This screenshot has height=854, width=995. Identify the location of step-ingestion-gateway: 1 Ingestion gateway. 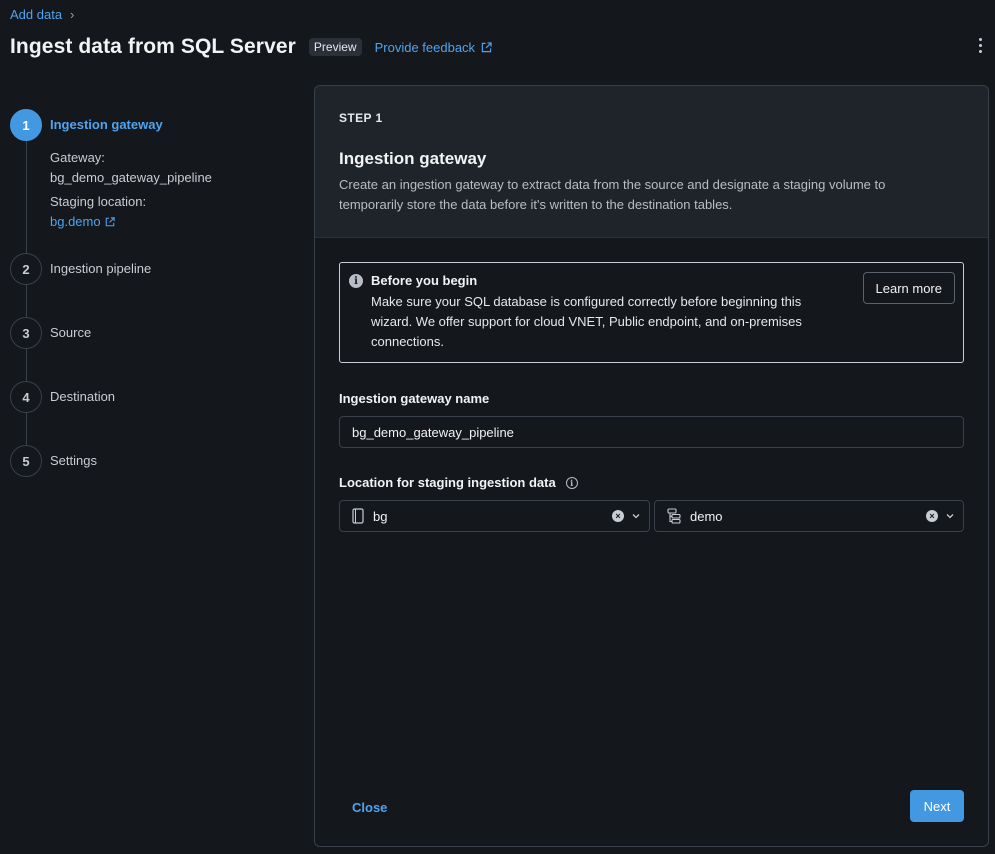
(86, 125).